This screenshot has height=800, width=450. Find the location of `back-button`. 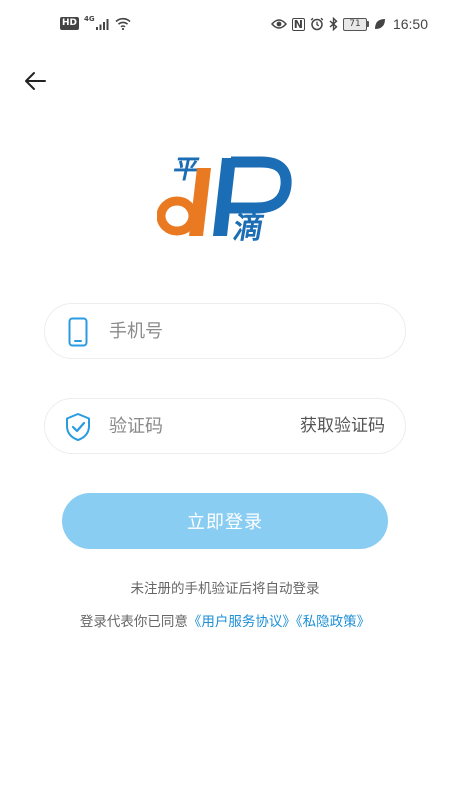

back-button is located at coordinates (35, 81).